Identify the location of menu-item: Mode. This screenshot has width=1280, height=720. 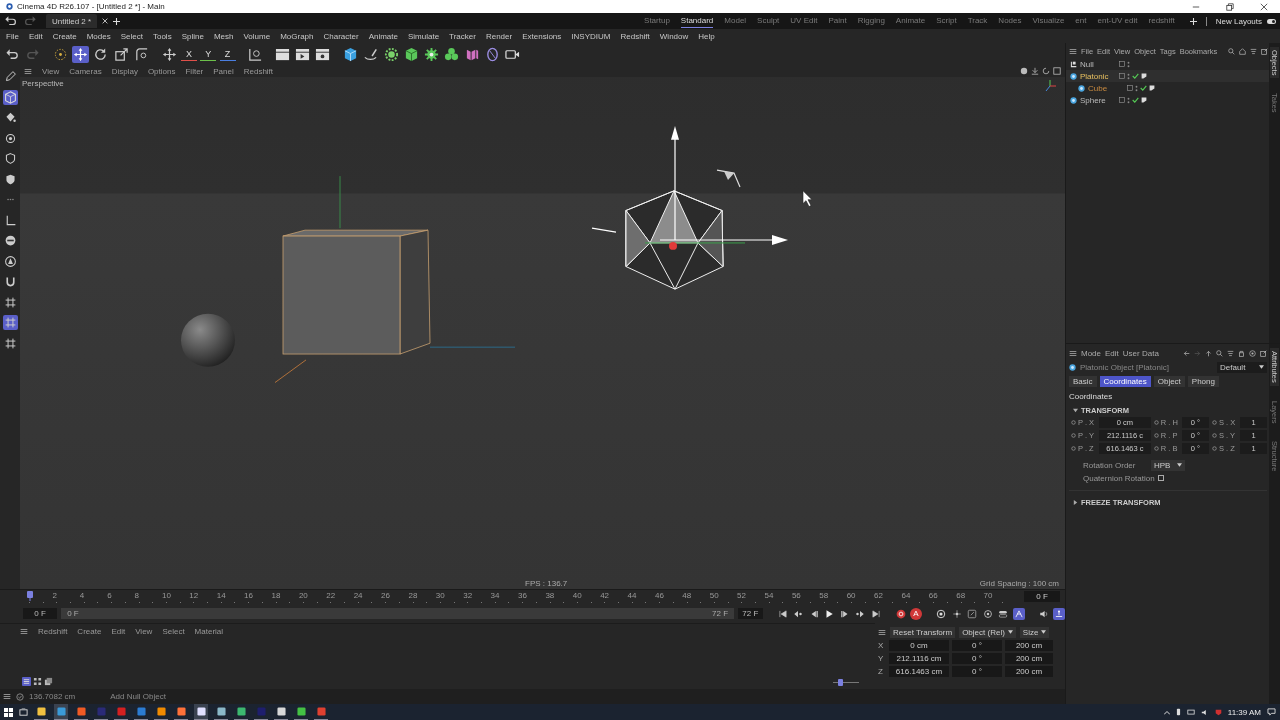
(1091, 353).